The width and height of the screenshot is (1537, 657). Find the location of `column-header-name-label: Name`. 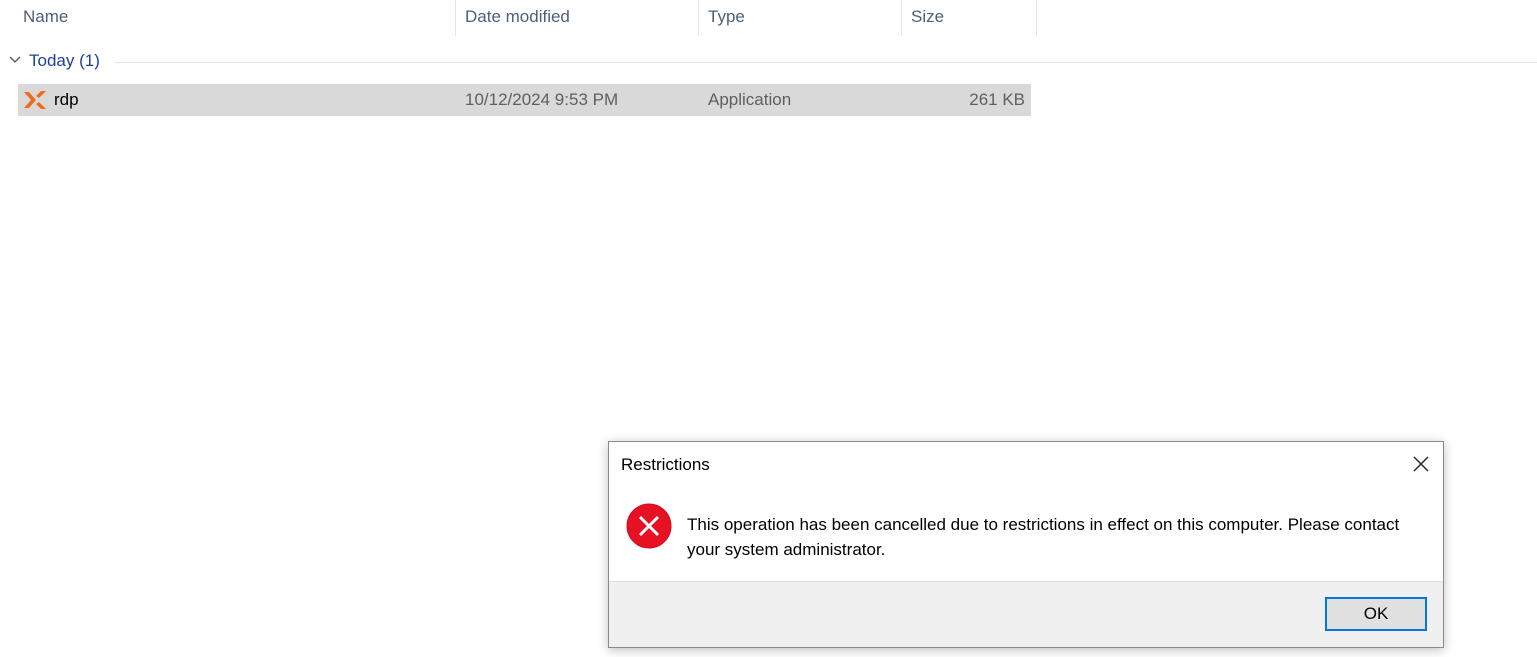

column-header-name-label: Name is located at coordinates (46, 16).